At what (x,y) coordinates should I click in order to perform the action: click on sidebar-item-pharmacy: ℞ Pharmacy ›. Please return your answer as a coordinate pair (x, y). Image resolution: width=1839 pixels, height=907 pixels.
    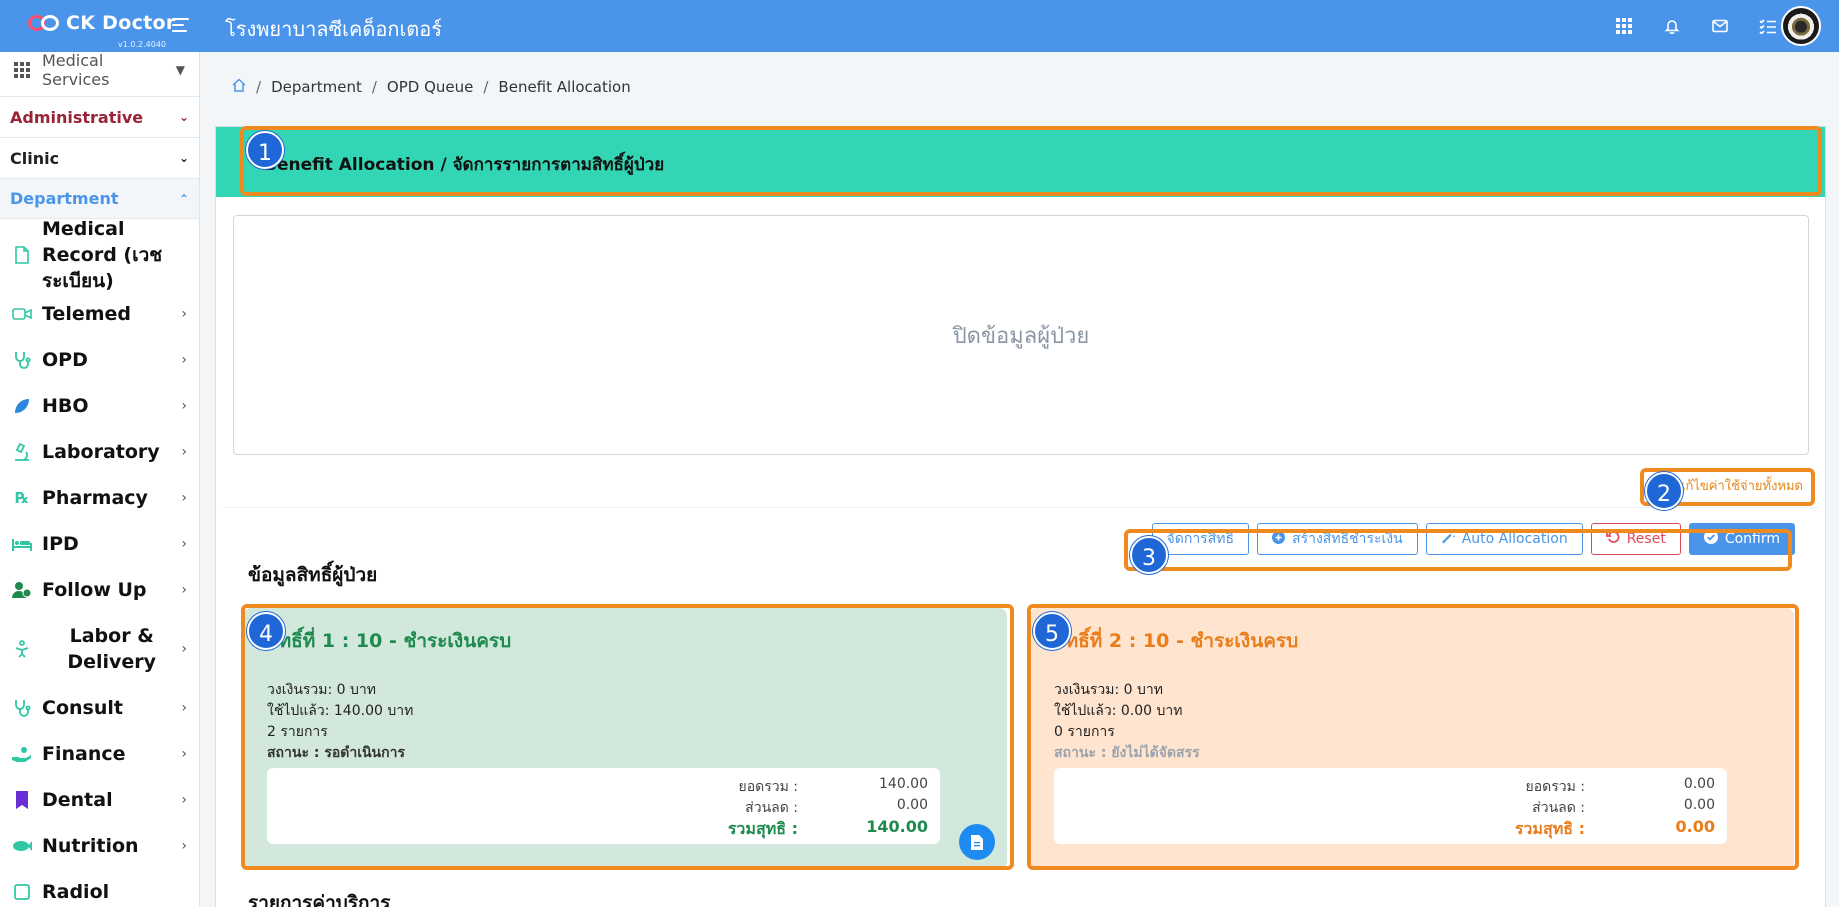
    Looking at the image, I should click on (99, 498).